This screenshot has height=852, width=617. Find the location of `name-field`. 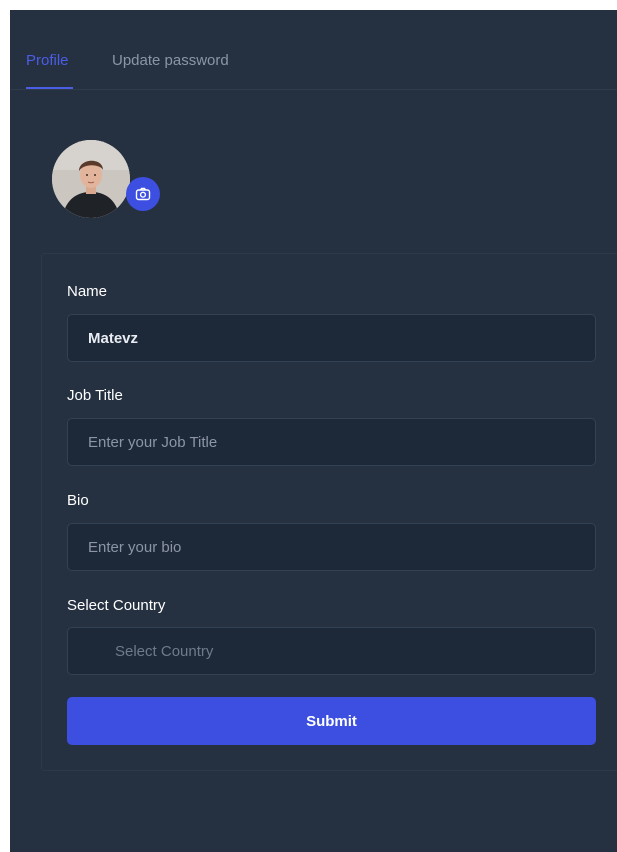

name-field is located at coordinates (331, 338).